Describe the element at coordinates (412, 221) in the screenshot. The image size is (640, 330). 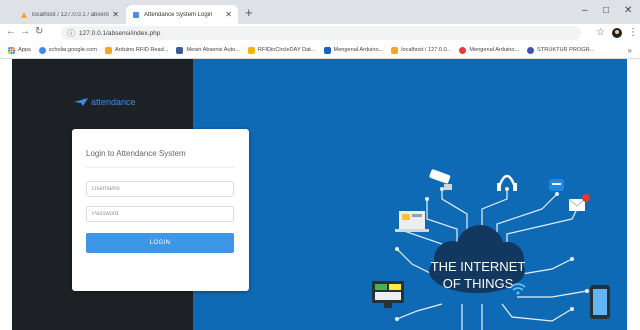
I see `laptop-icon` at that location.